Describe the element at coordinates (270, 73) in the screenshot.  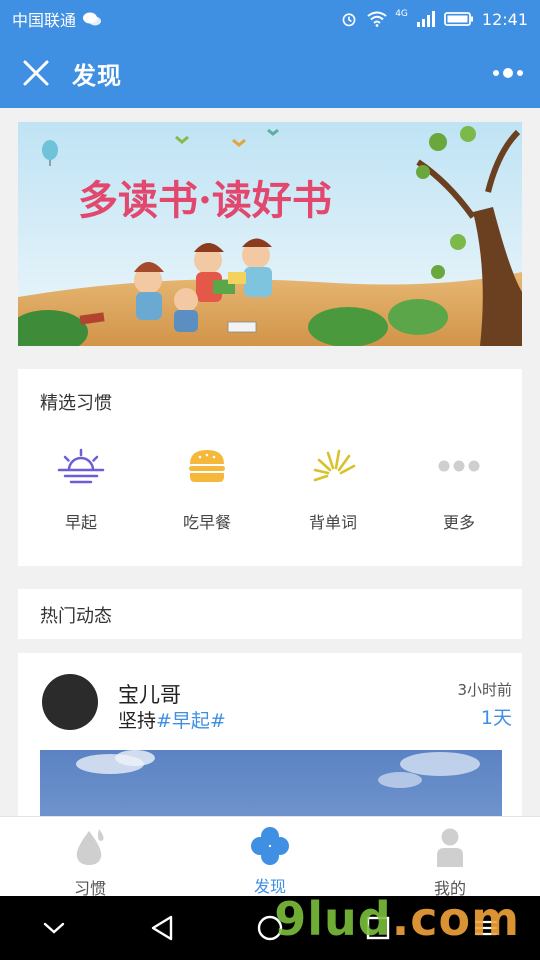
I see `app-bar: 发现` at that location.